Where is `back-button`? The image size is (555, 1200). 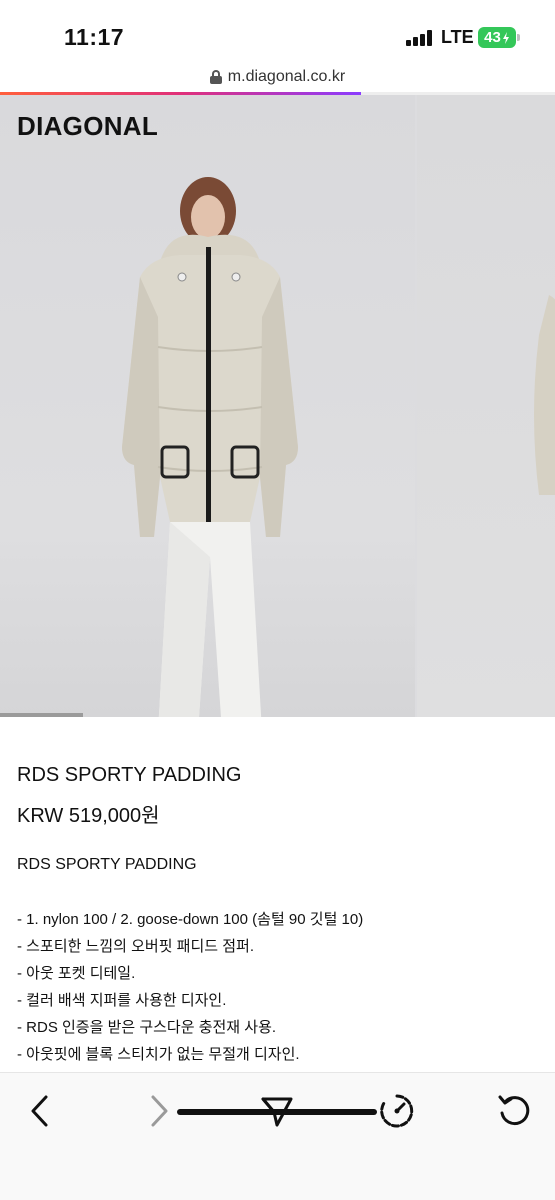
back-button is located at coordinates (40, 1111).